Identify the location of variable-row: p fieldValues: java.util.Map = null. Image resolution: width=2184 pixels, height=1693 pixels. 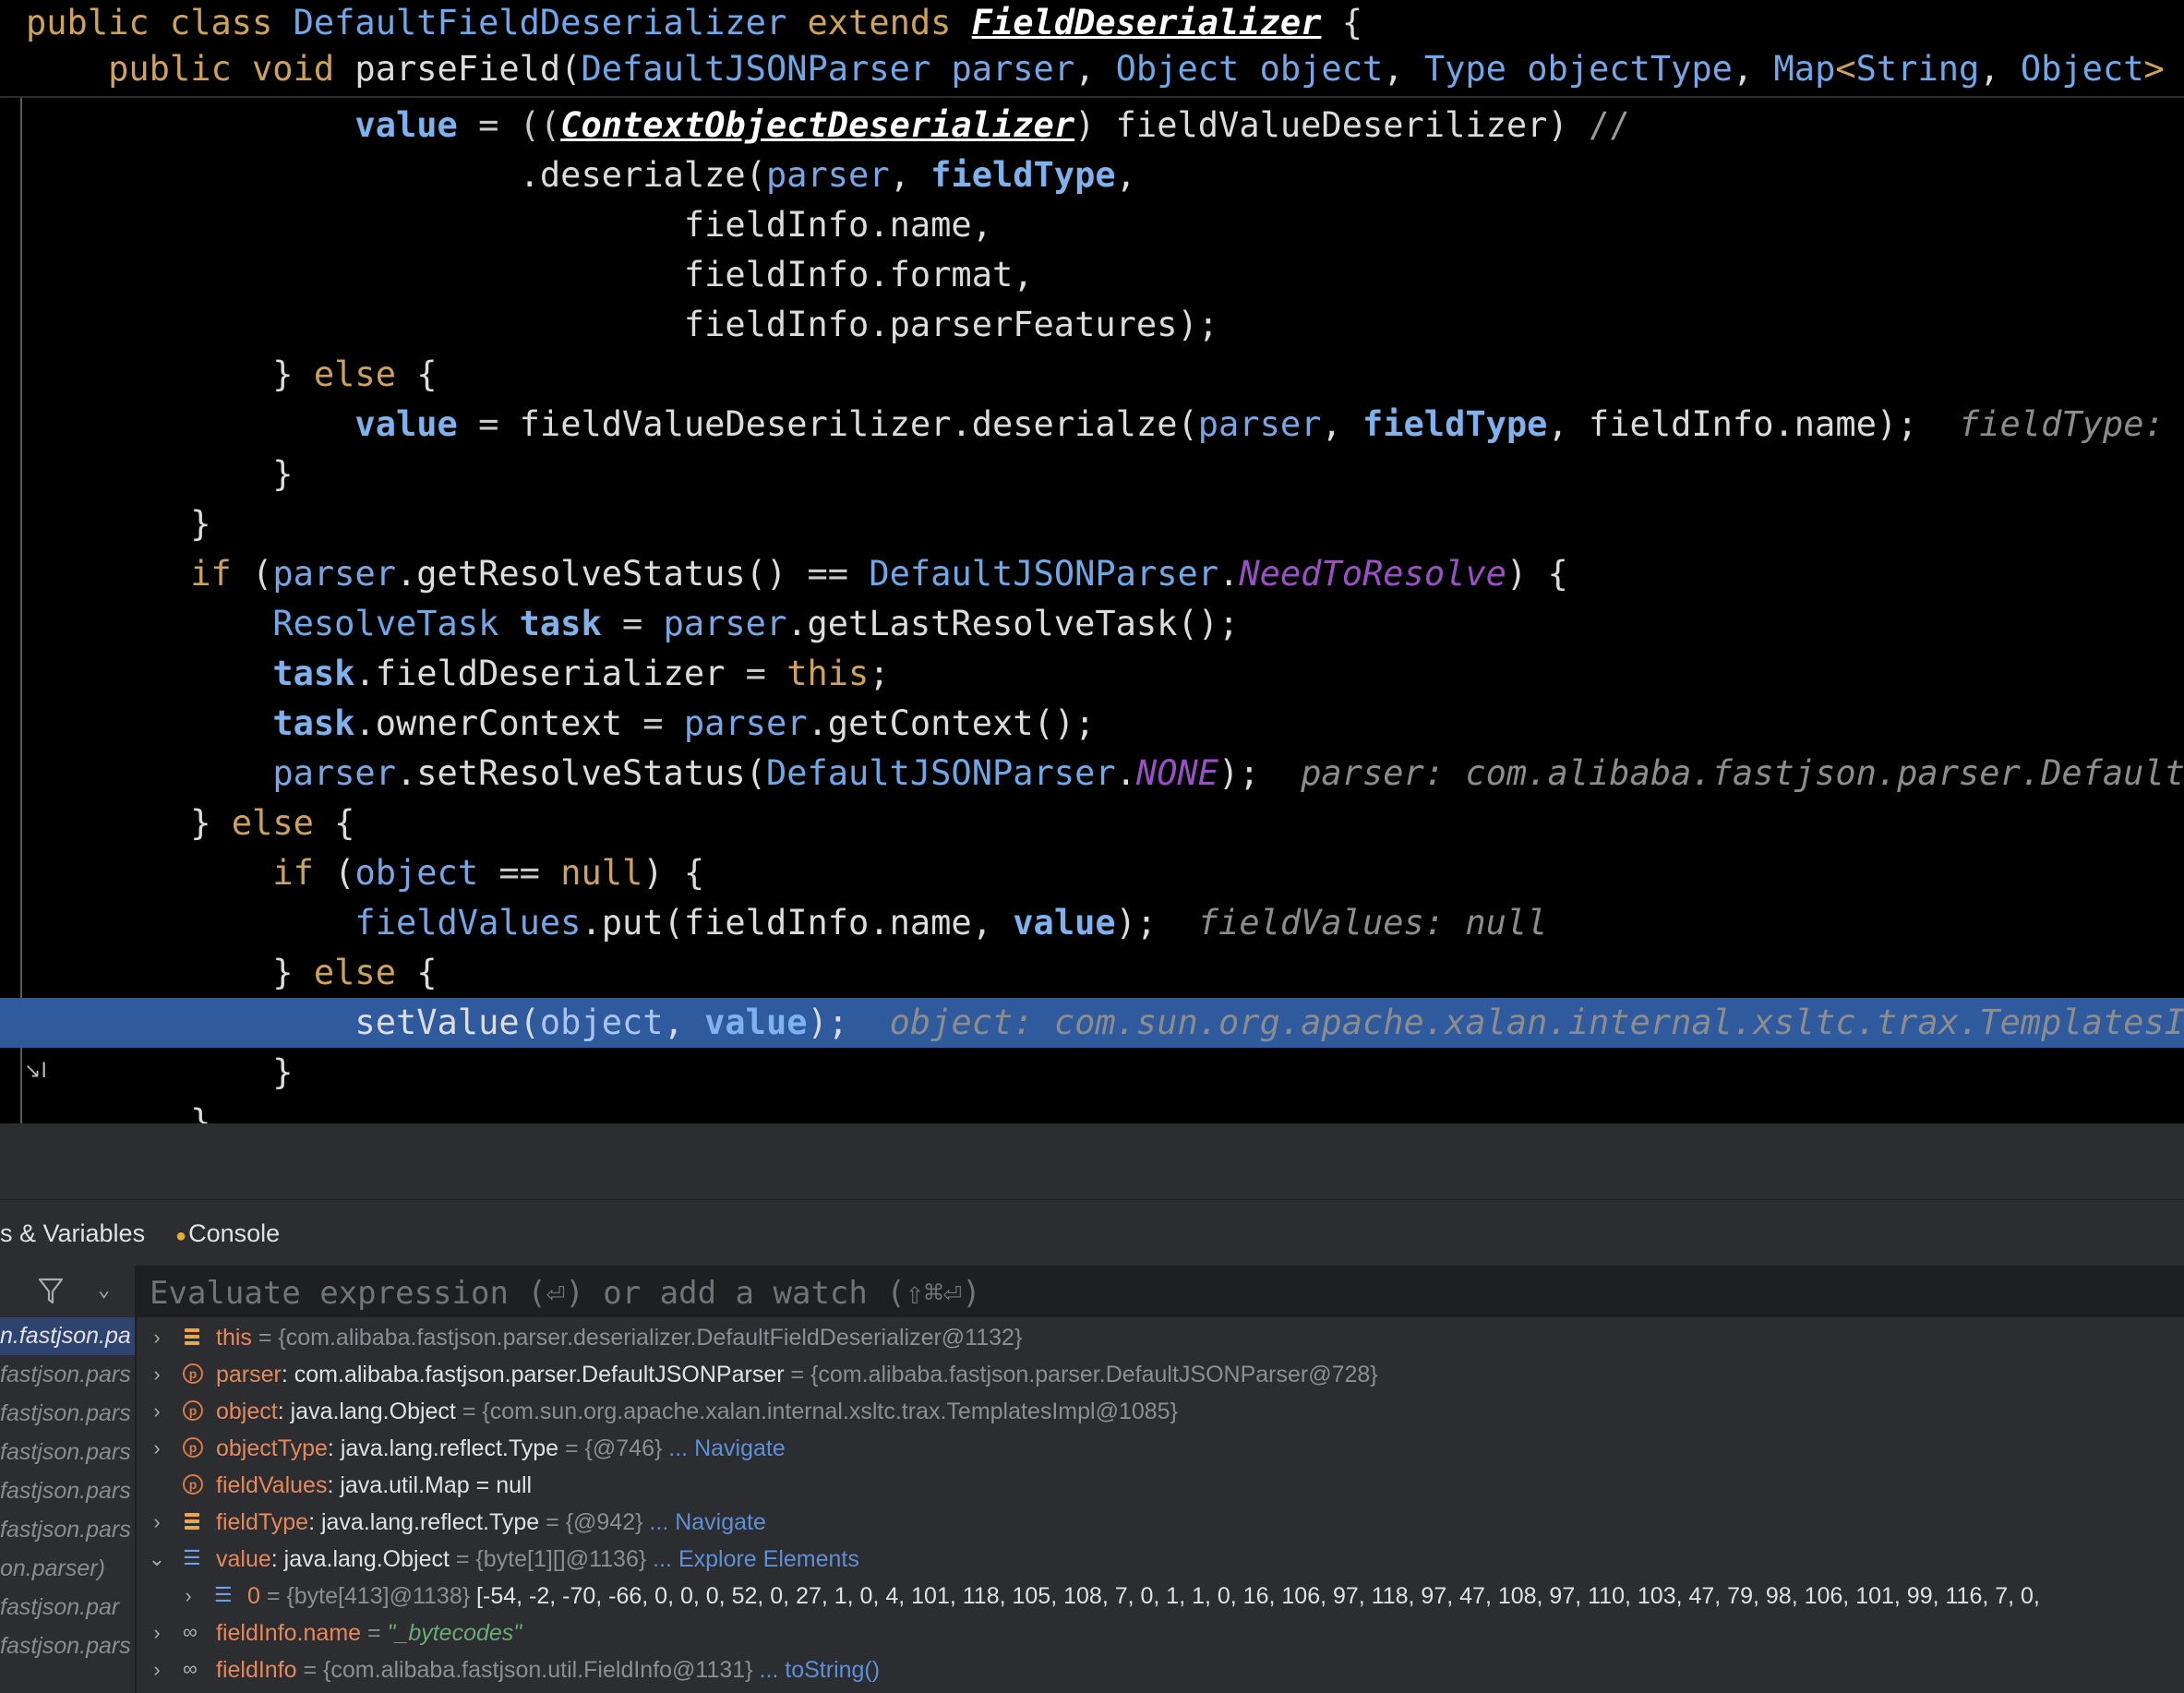
(1160, 1485).